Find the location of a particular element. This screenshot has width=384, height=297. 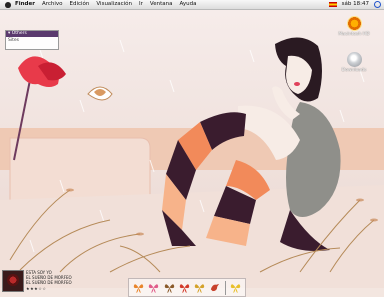

menu-archivo: Archivo is located at coordinates (52, 4).